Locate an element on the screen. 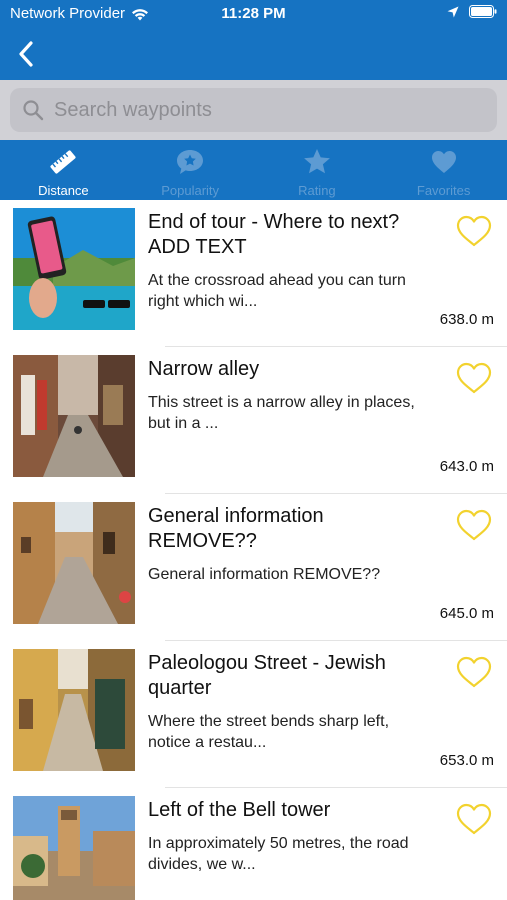  battery-icon is located at coordinates (483, 11).